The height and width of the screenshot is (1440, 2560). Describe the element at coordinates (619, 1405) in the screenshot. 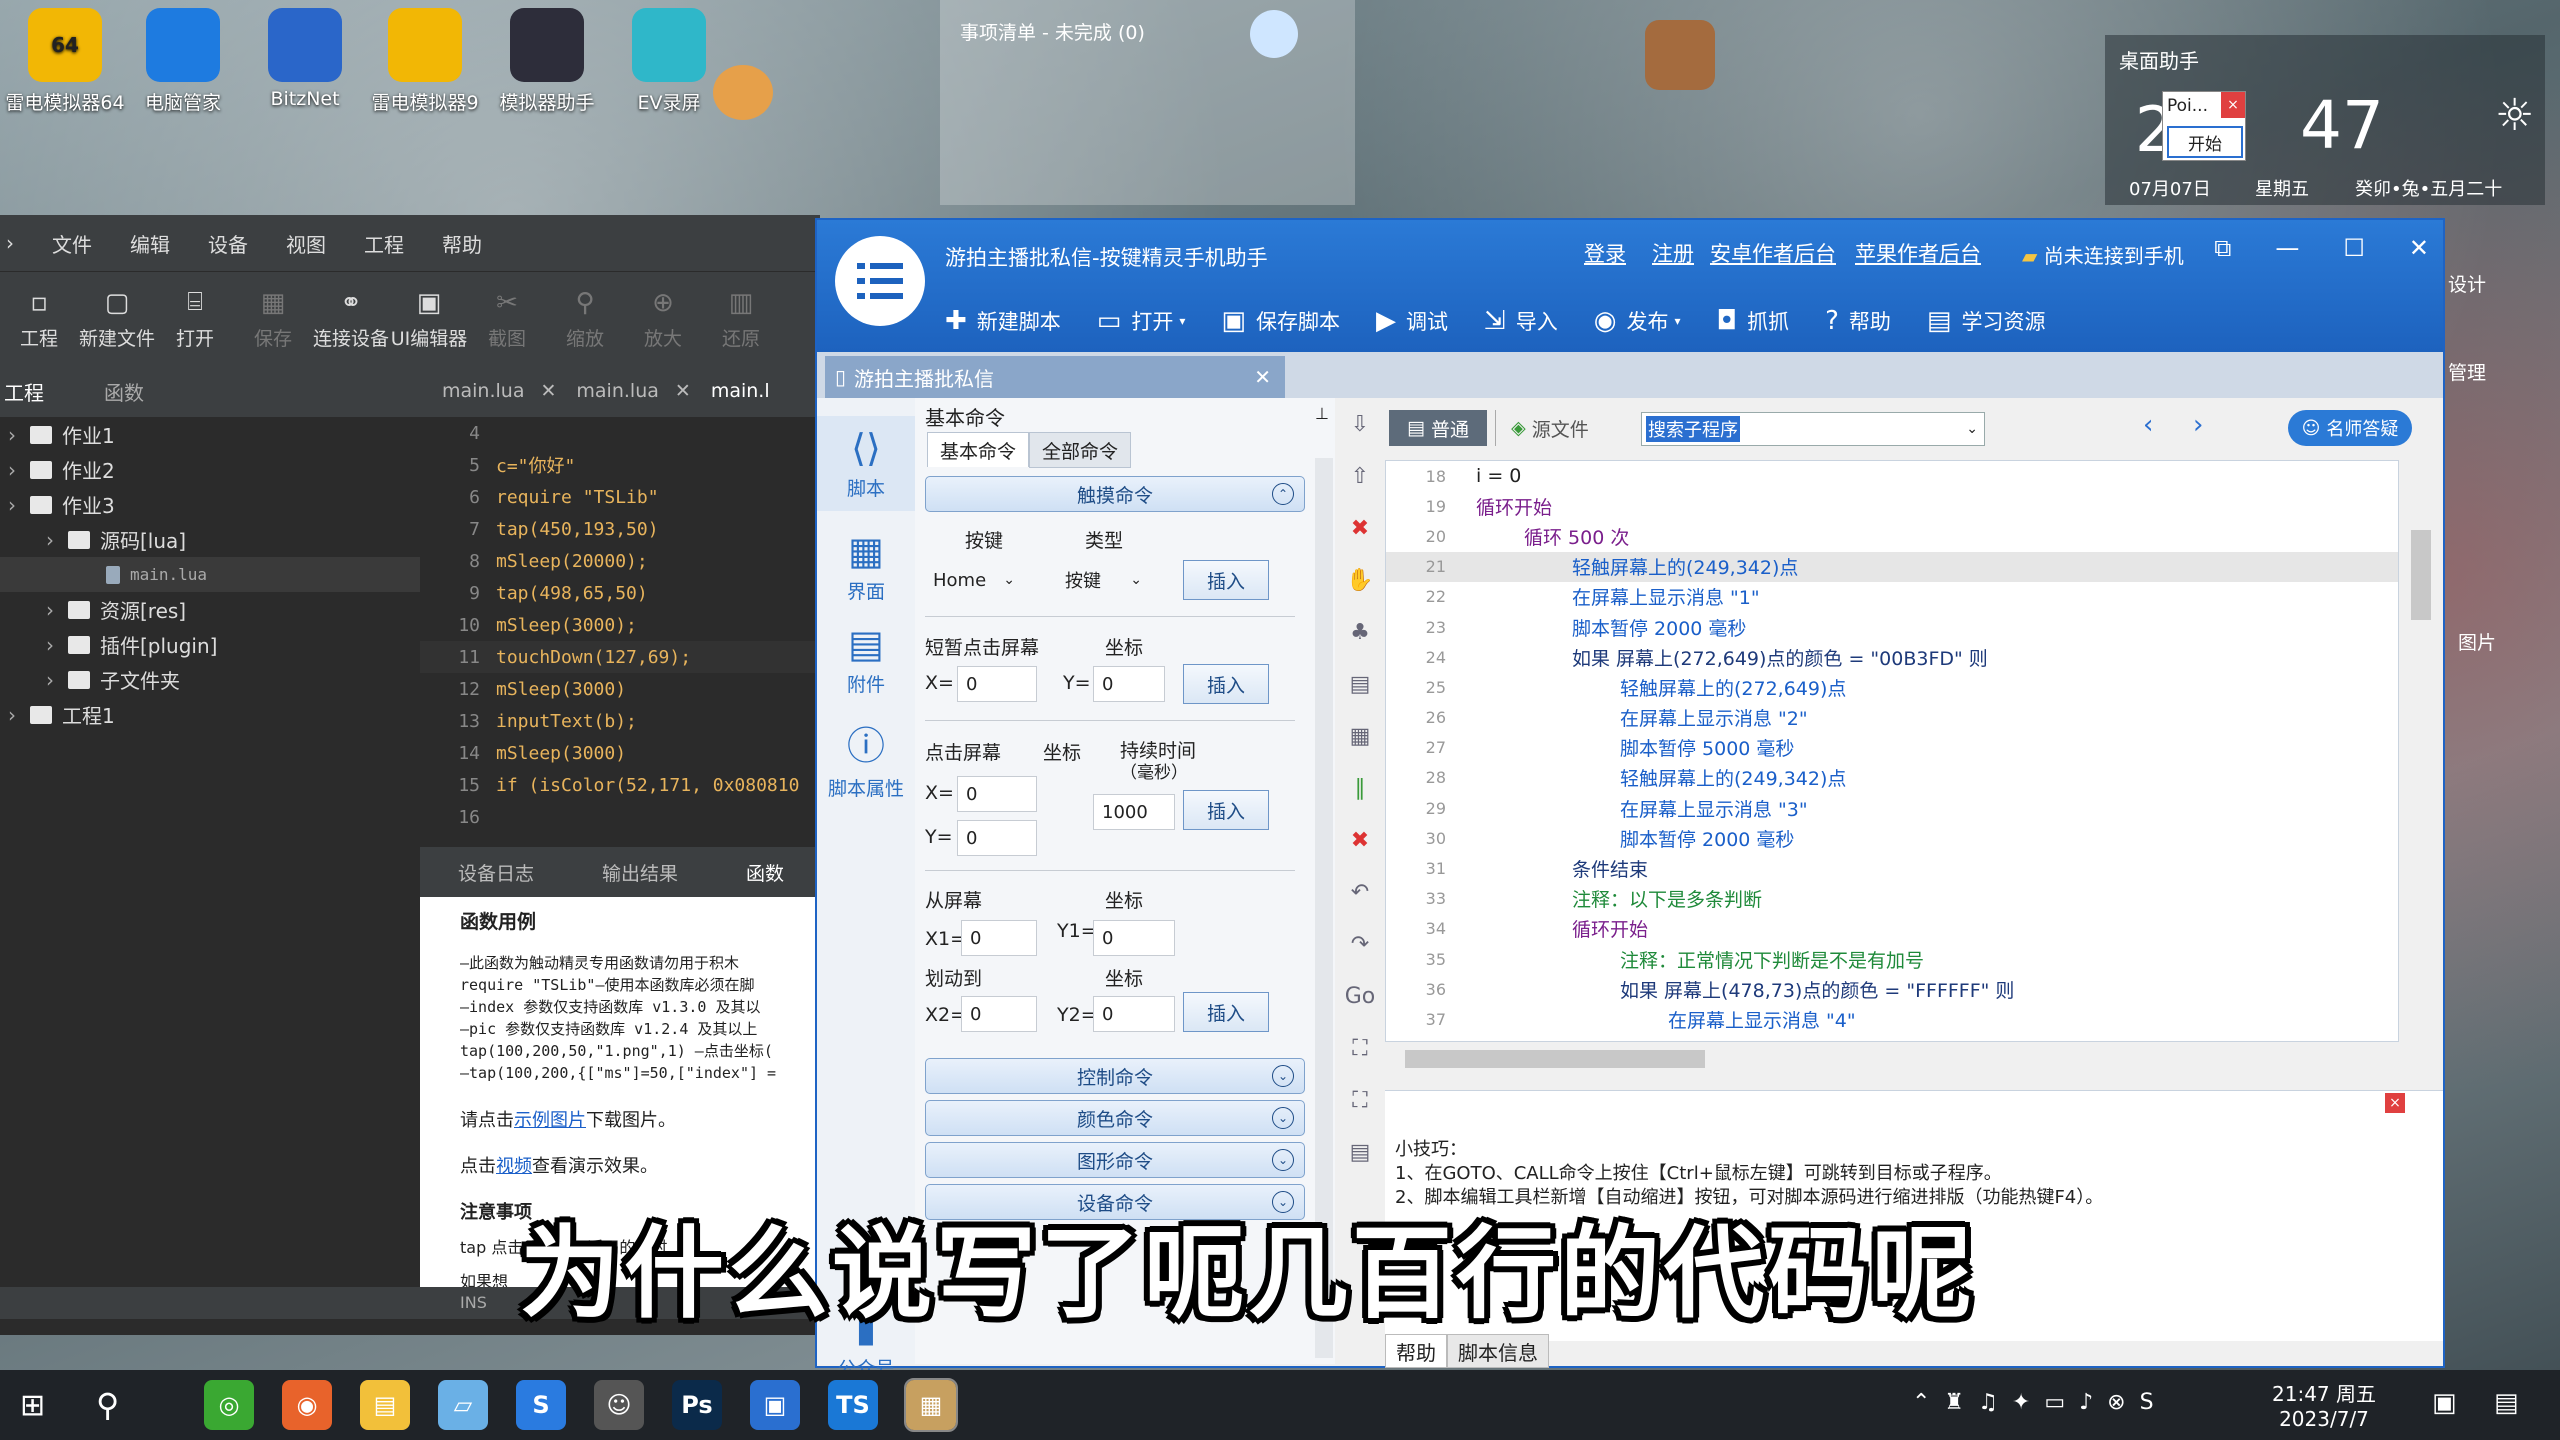

I see `avatar-app-icon: ☺` at that location.